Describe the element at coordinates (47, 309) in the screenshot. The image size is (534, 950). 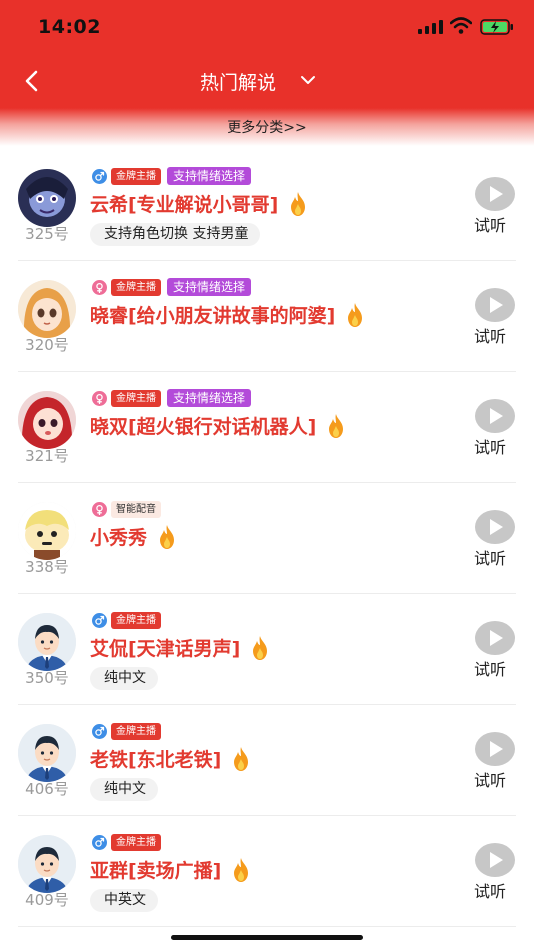
I see `anime-girl-avatar` at that location.